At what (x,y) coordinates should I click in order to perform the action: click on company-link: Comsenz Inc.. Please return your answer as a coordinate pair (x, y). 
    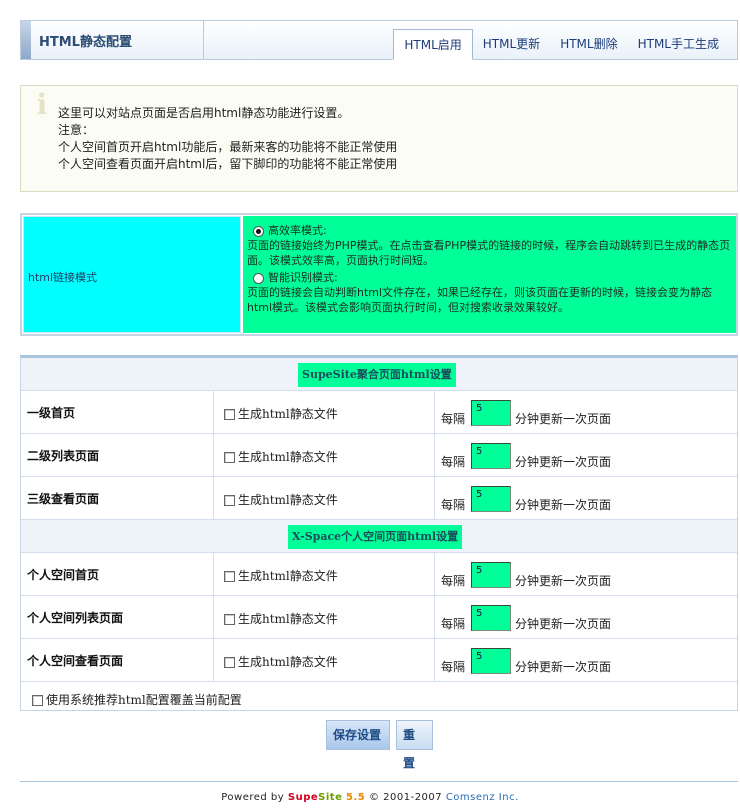
    Looking at the image, I should click on (482, 797).